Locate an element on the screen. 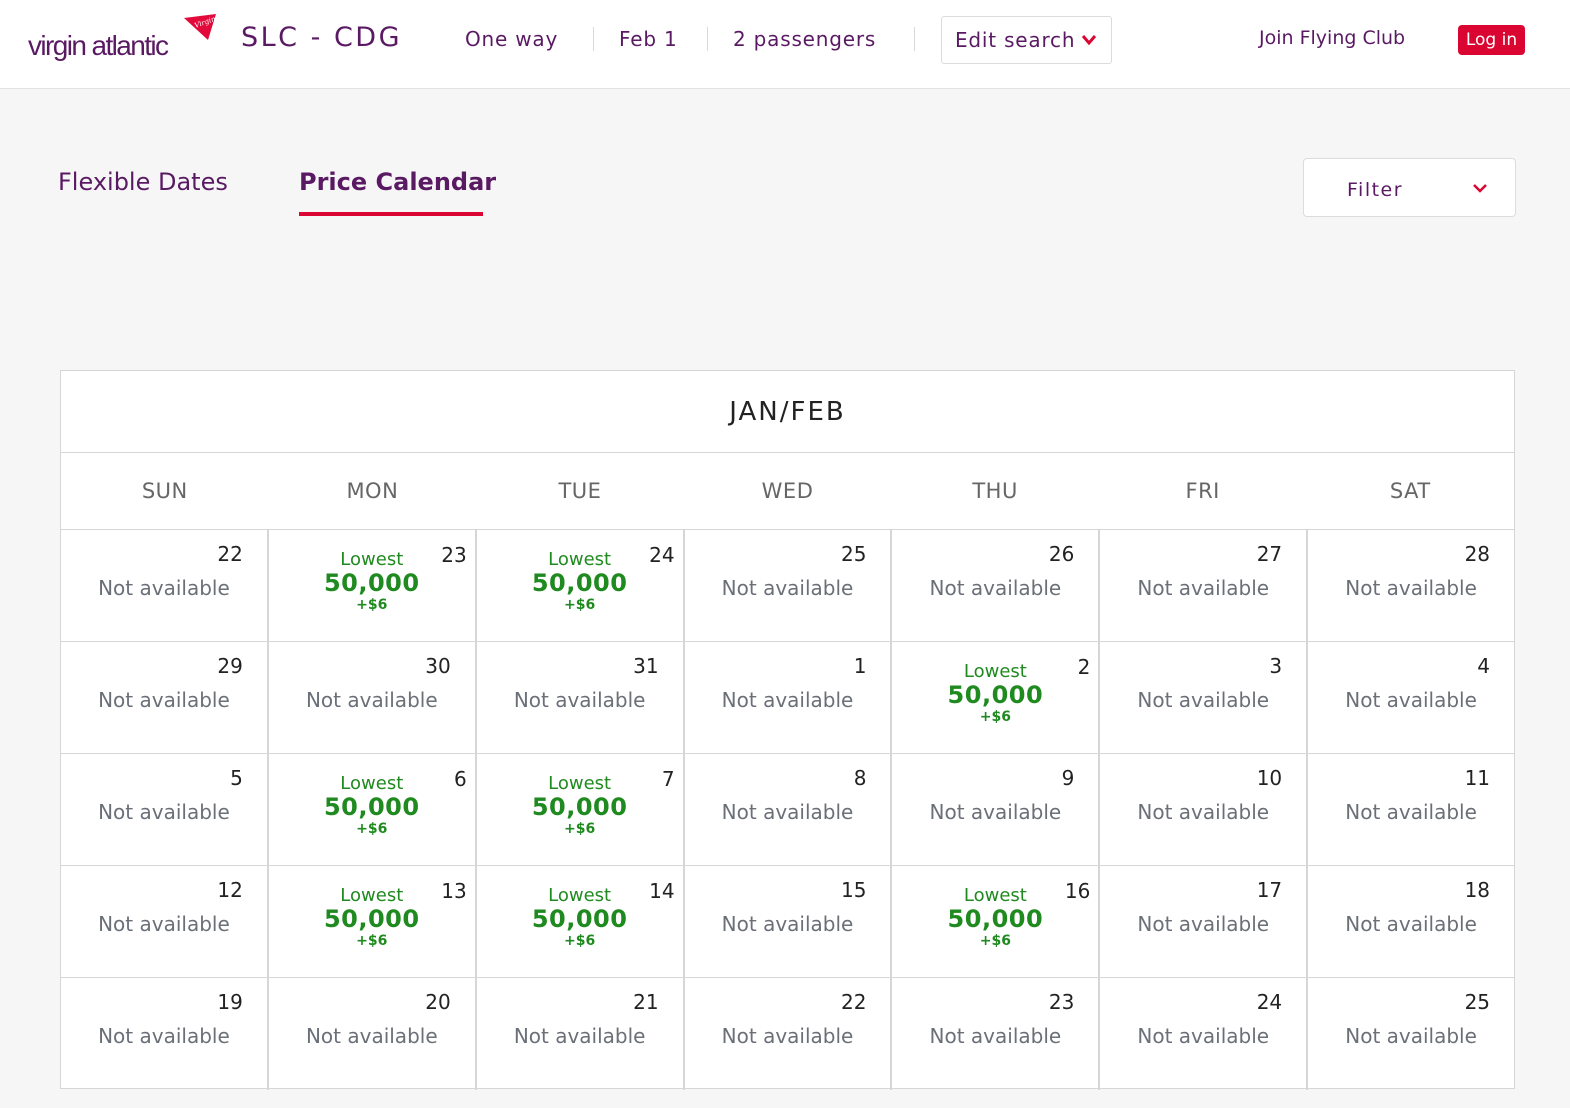  calendar-day-available: 7 Lowest 50,000 +$6 is located at coordinates (581, 809).